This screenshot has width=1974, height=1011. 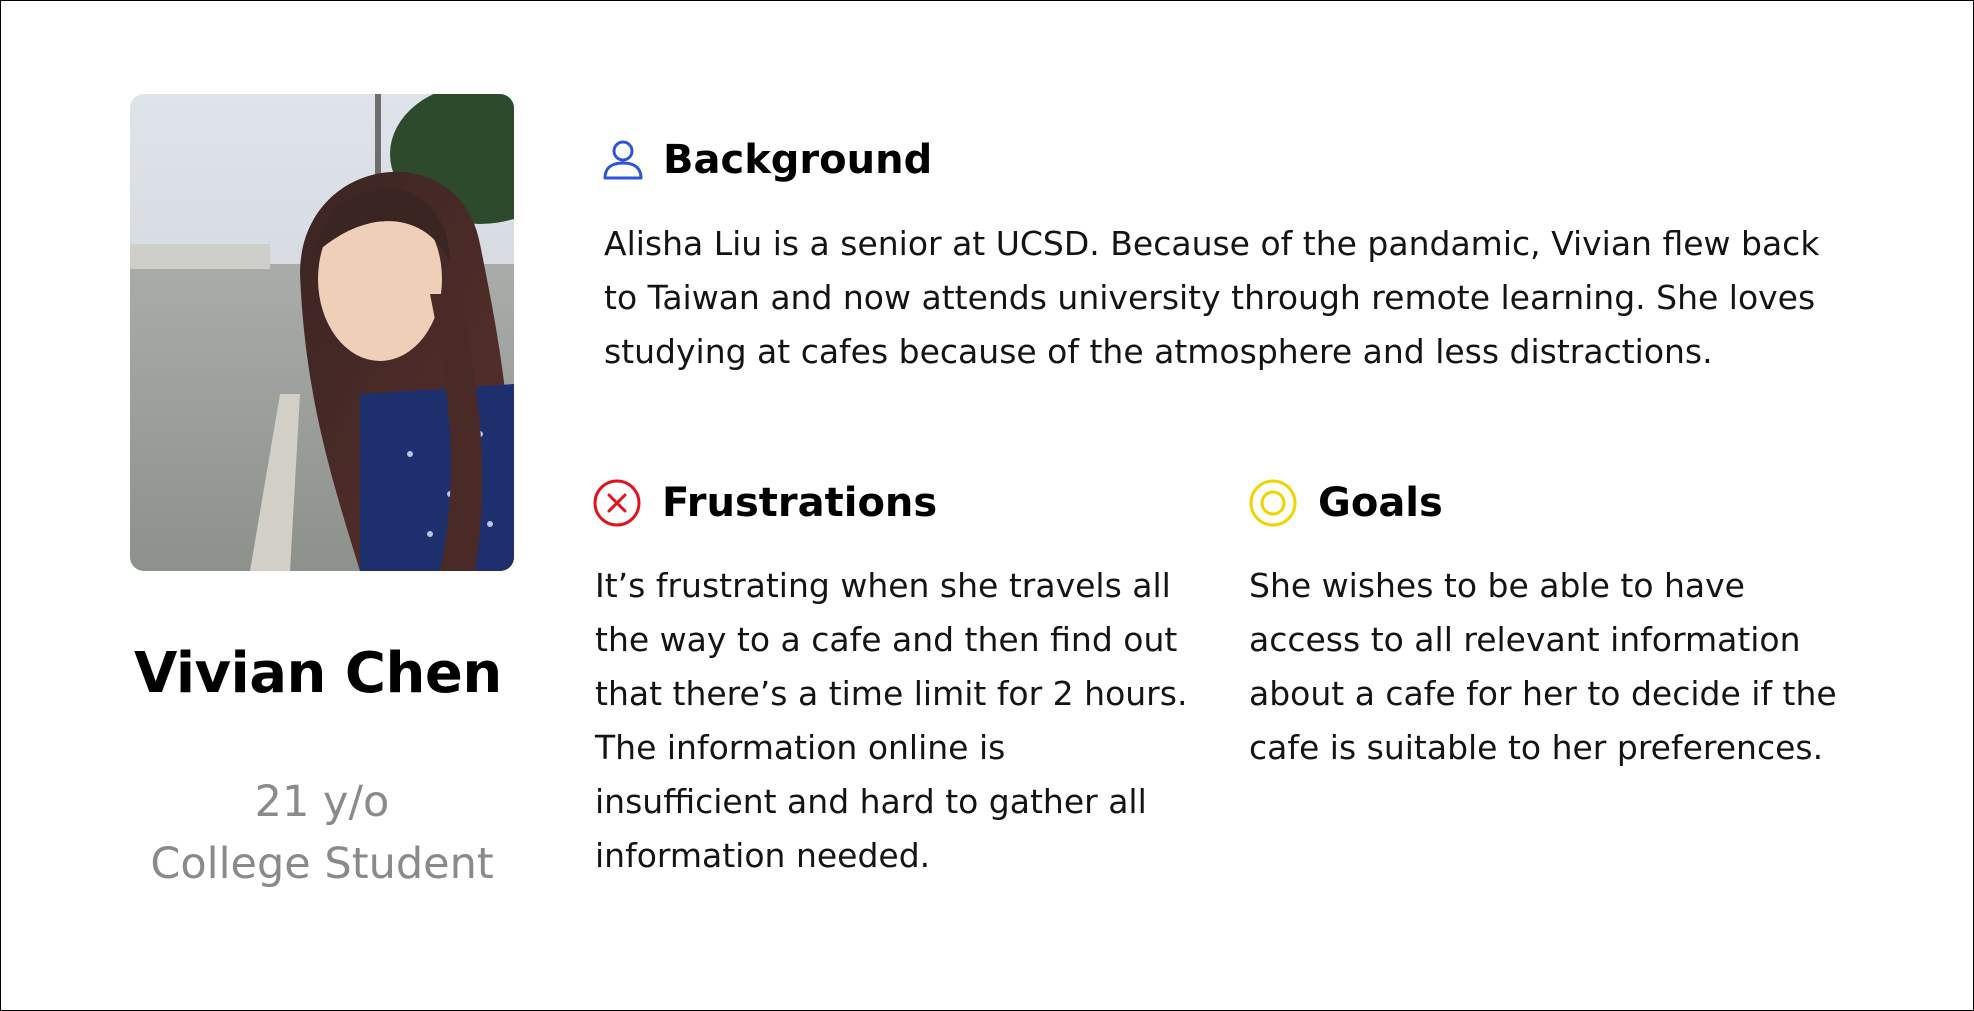 What do you see at coordinates (322, 833) in the screenshot?
I see `persona-meta: 21 y/o College Student` at bounding box center [322, 833].